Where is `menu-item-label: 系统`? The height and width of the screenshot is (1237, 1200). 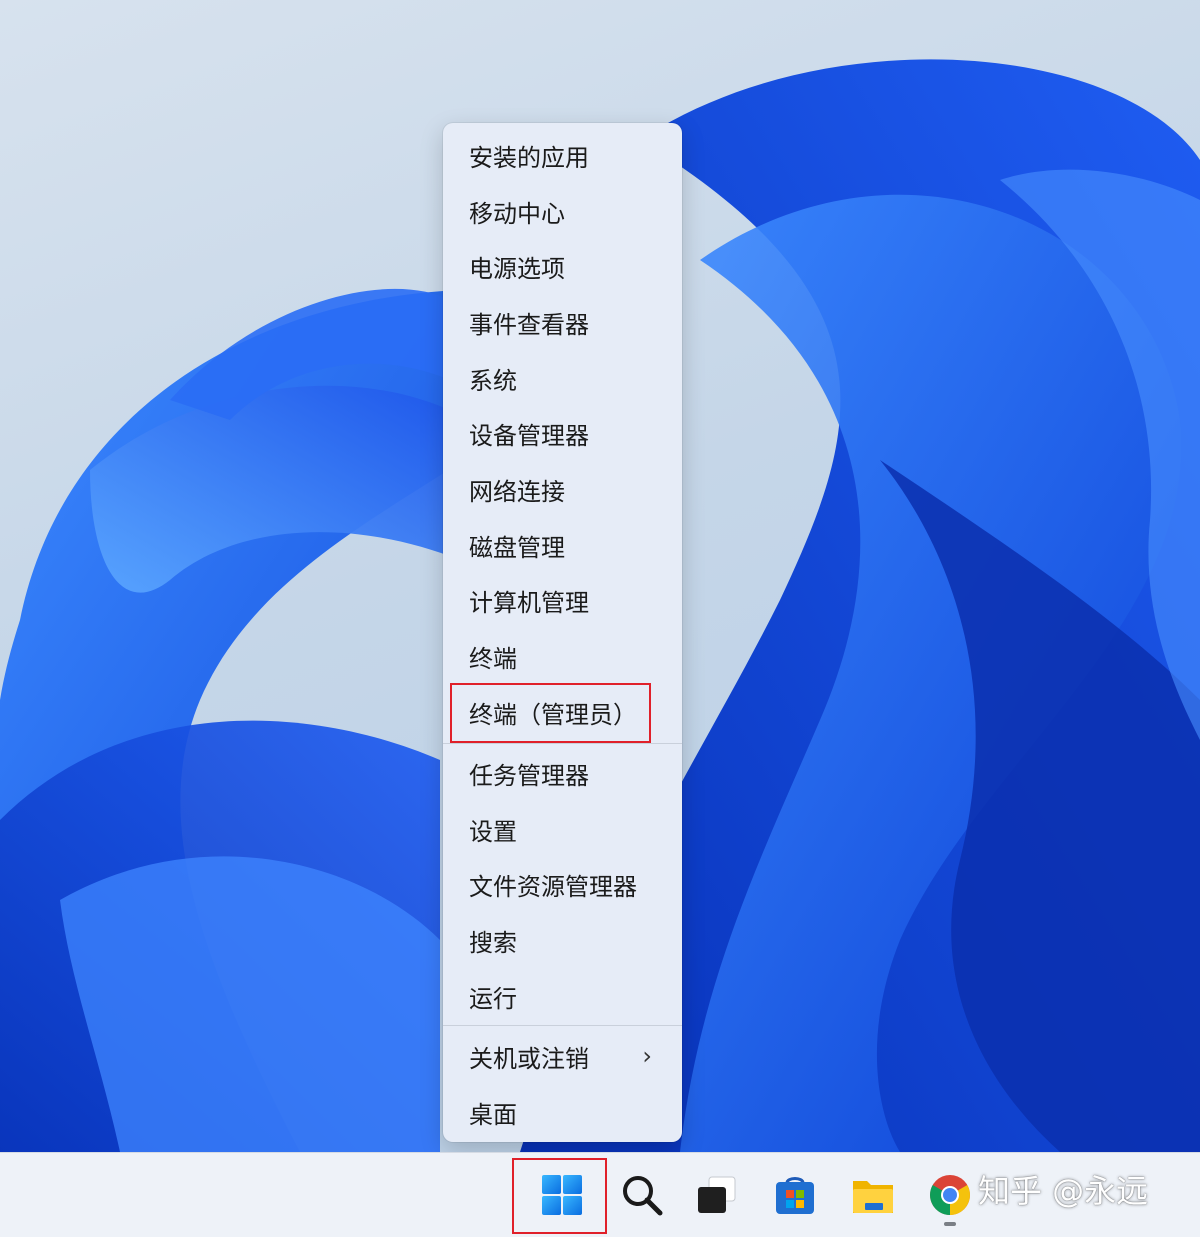
menu-item-label: 系统 is located at coordinates (493, 380).